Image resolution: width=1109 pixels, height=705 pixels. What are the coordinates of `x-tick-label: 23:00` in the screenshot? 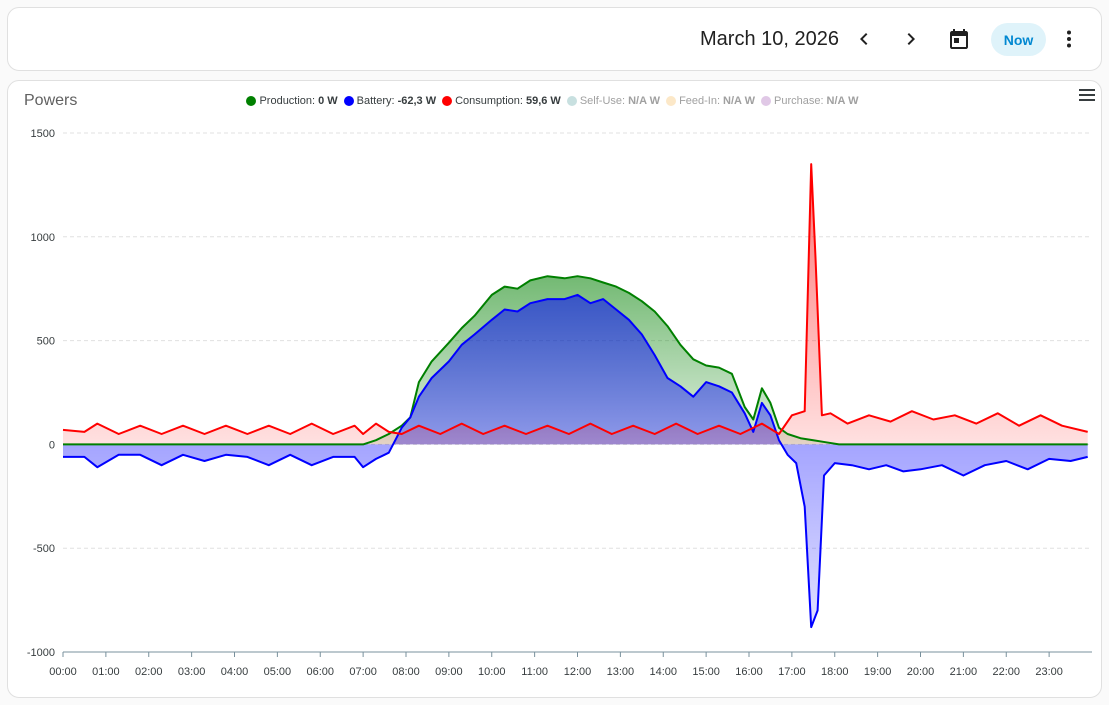 It's located at (1049, 672).